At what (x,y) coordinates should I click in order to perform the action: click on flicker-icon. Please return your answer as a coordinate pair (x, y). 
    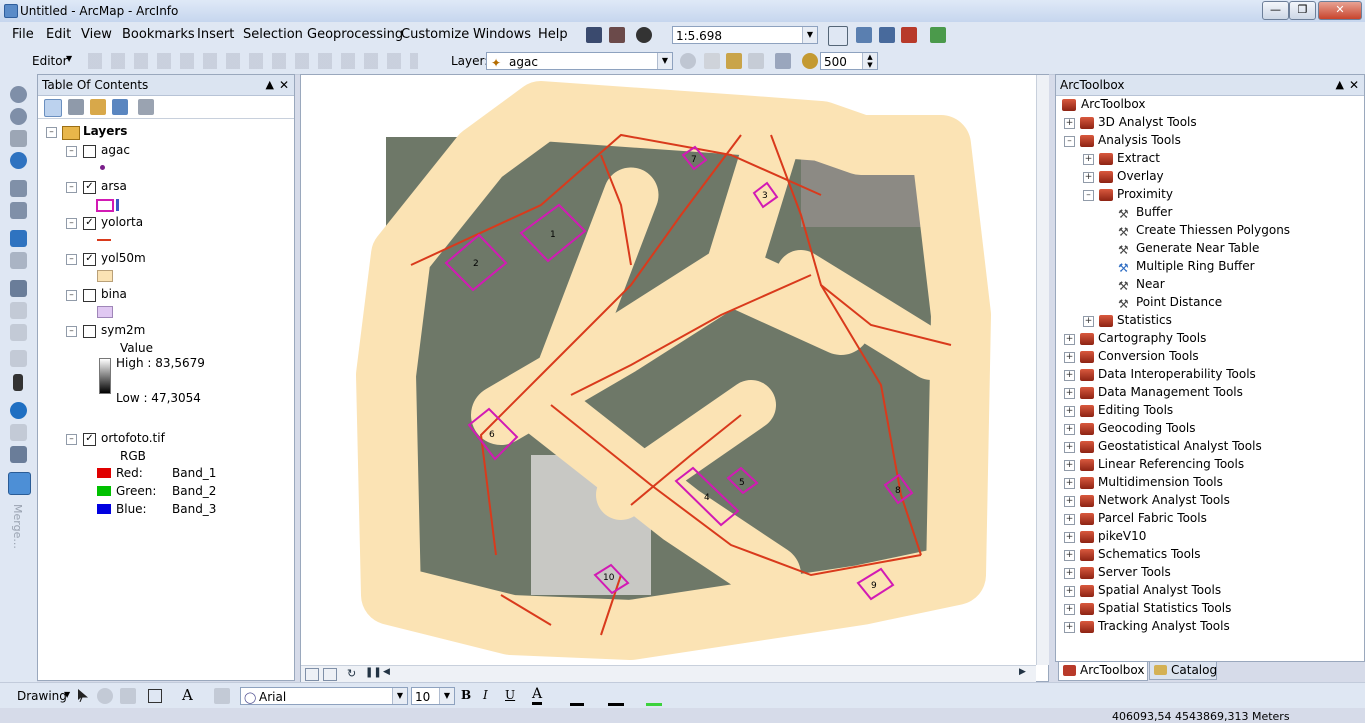
    Looking at the image, I should click on (756, 61).